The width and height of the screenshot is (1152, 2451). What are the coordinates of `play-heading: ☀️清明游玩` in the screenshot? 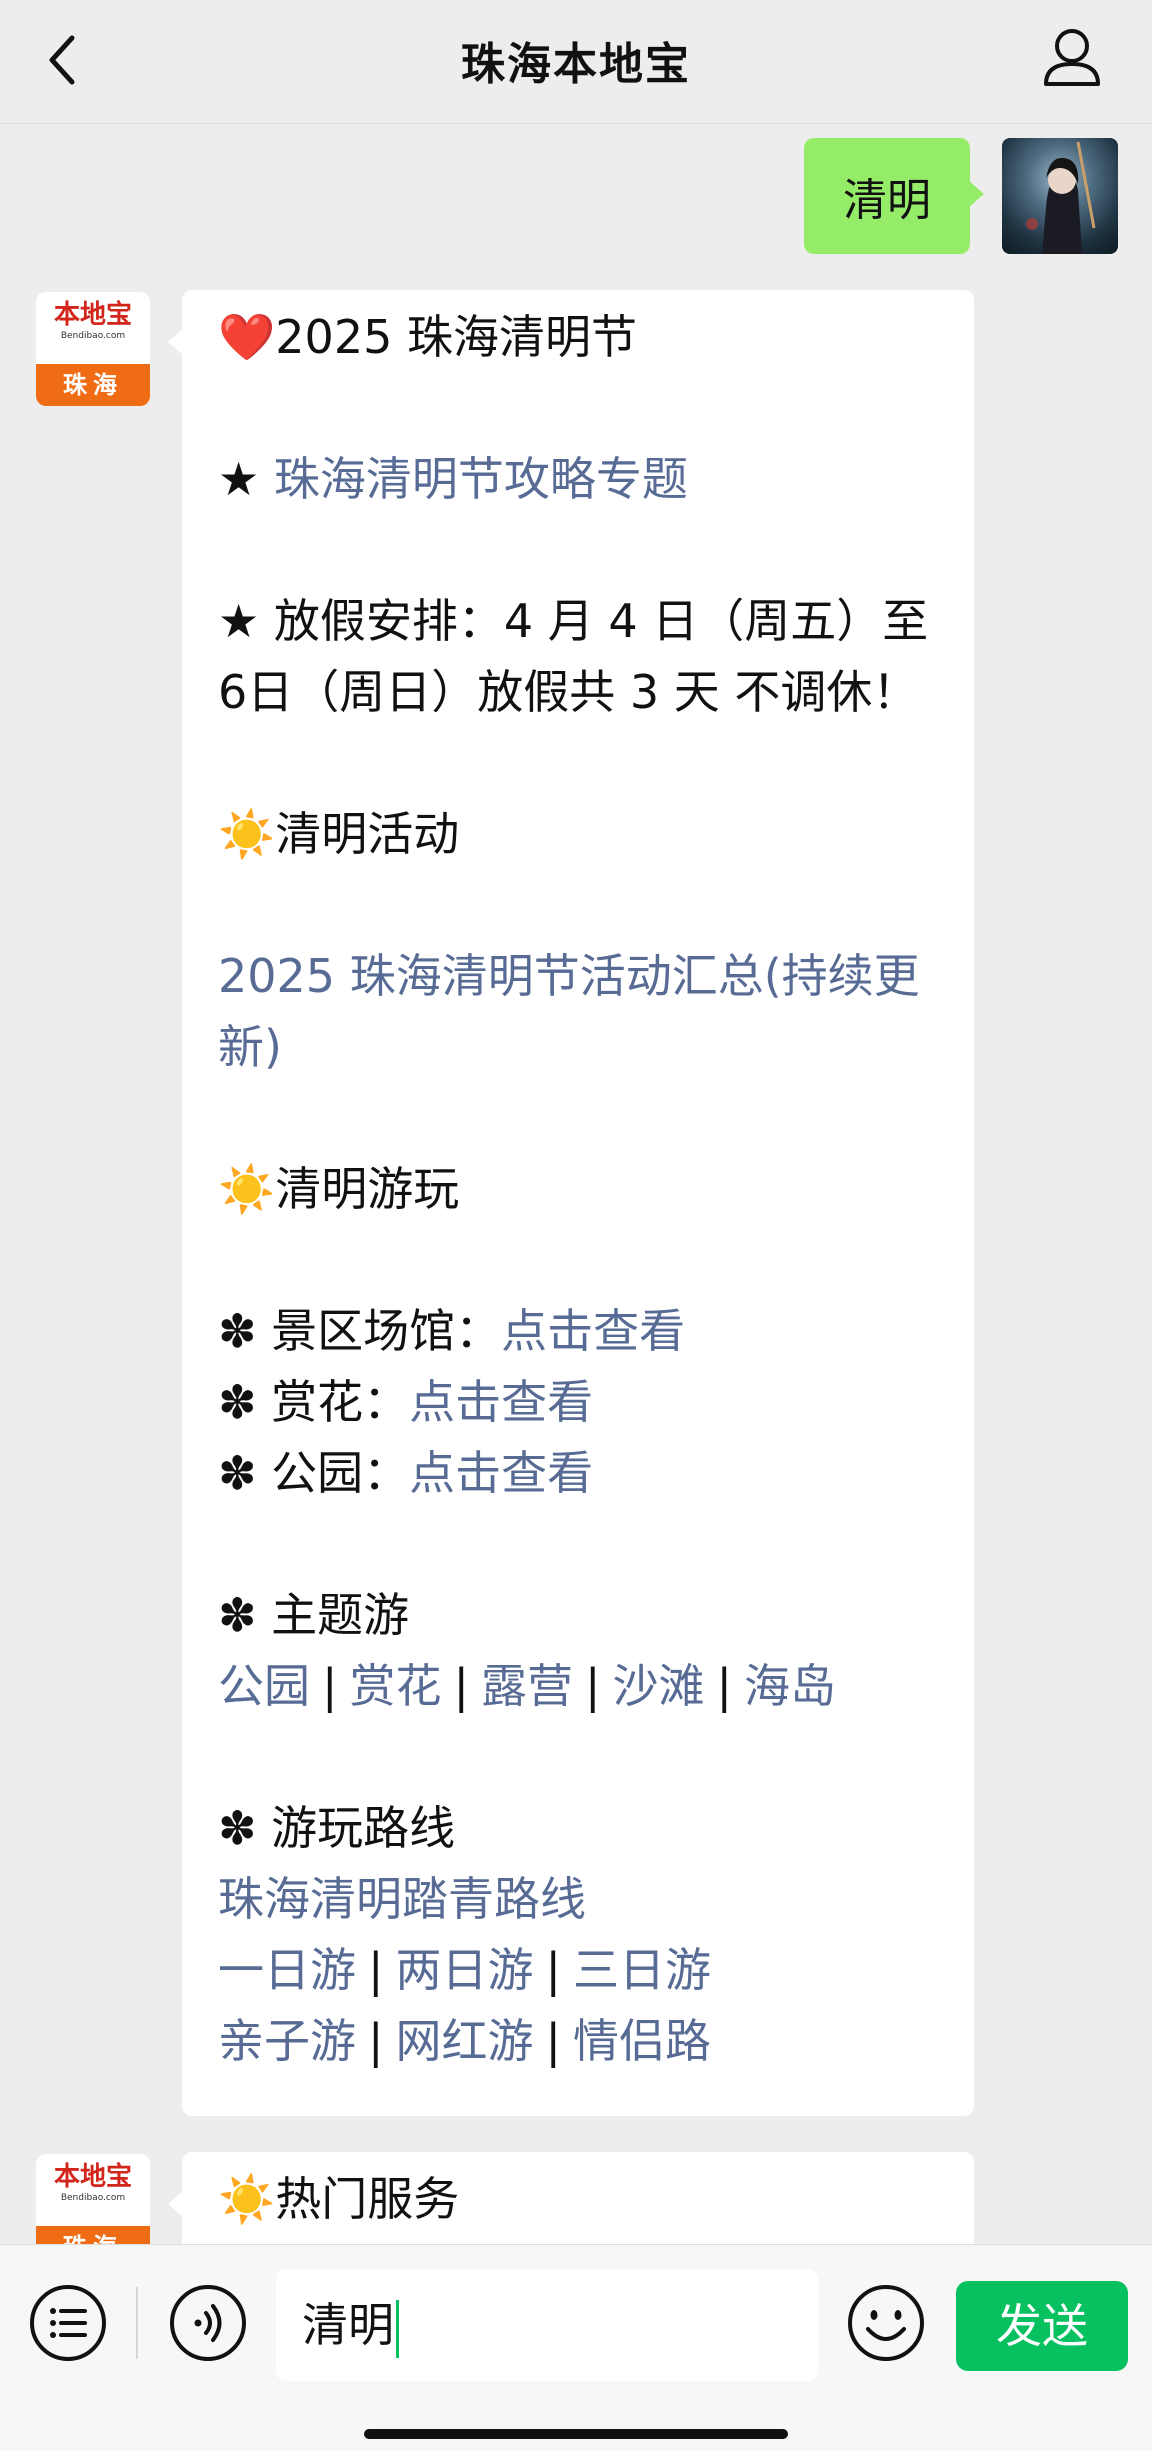 It's located at (578, 1189).